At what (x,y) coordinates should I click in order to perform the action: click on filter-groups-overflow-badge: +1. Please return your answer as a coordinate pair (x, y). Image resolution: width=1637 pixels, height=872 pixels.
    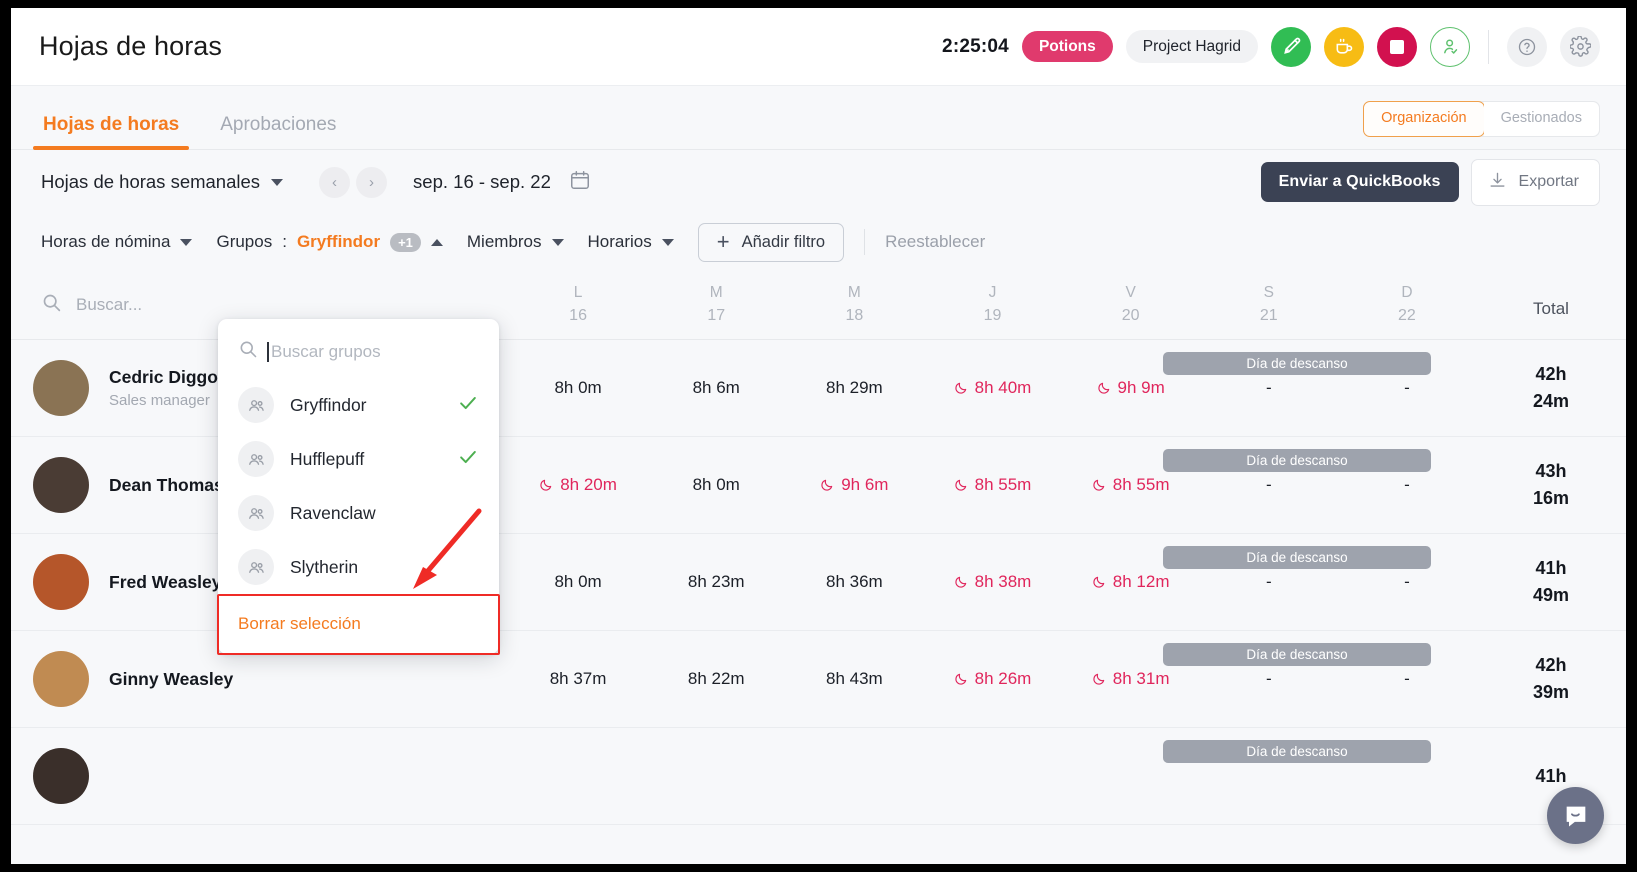
    Looking at the image, I should click on (405, 242).